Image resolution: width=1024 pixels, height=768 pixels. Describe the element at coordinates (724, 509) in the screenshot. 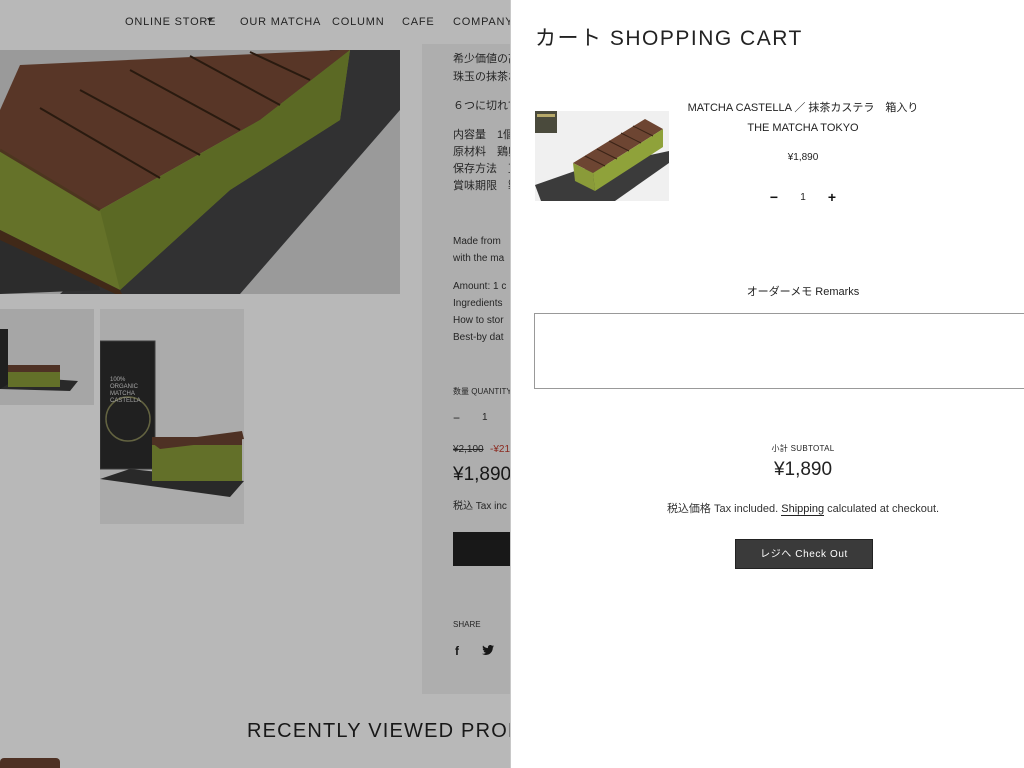

I see `tax-note-prefix: 税込価格 Tax included.` at that location.